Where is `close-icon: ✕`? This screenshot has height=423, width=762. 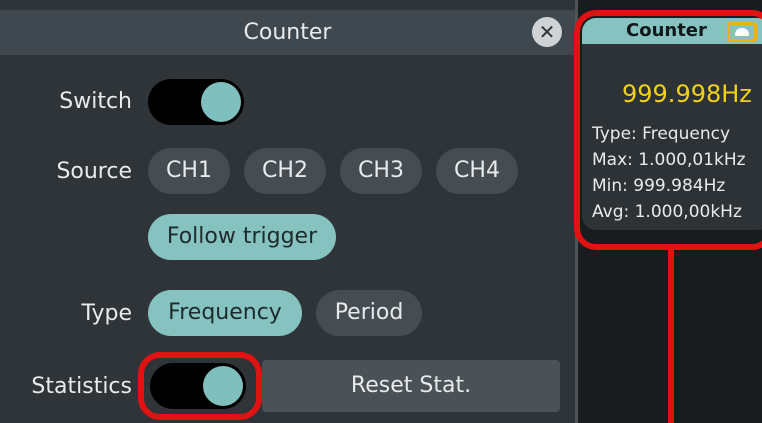
close-icon: ✕ is located at coordinates (547, 32).